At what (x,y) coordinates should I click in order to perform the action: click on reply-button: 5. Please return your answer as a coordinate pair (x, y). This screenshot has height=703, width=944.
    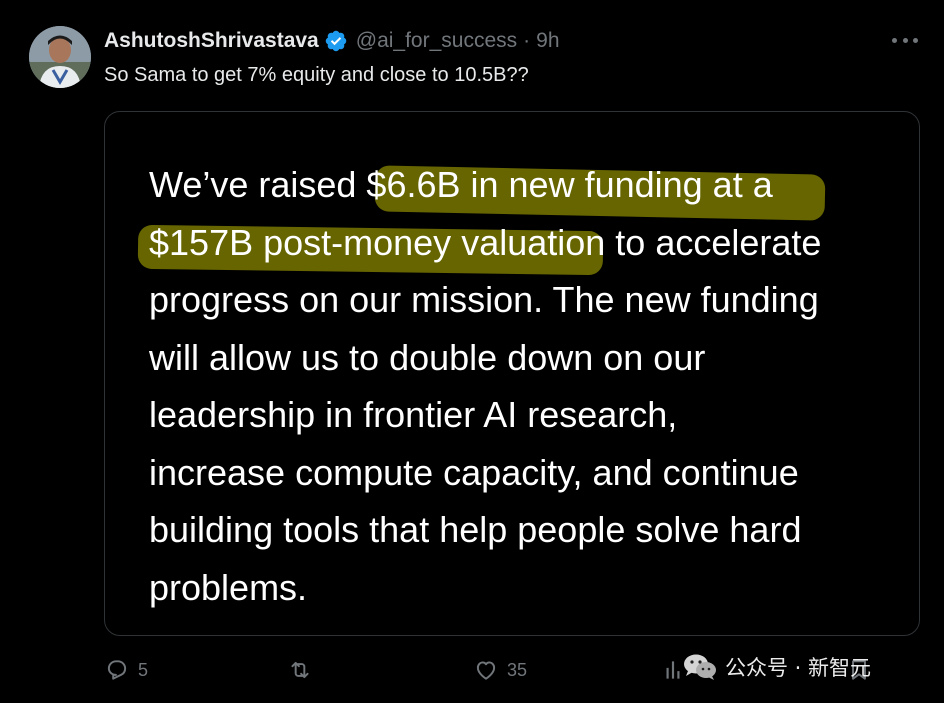
    Looking at the image, I should click on (126, 670).